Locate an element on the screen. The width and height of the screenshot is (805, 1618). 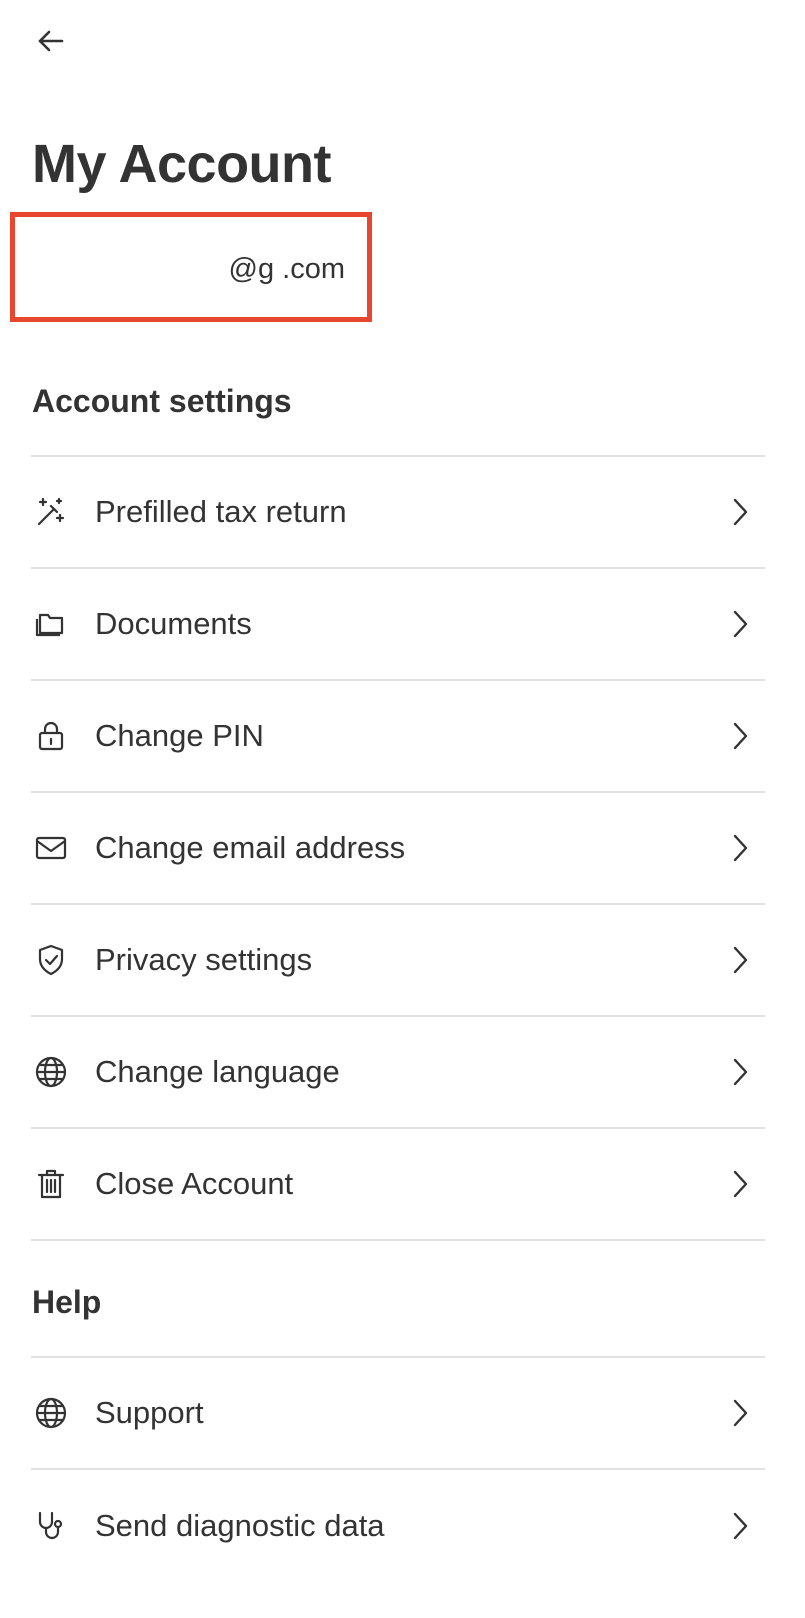
stethoscope-icon is located at coordinates (51, 1526).